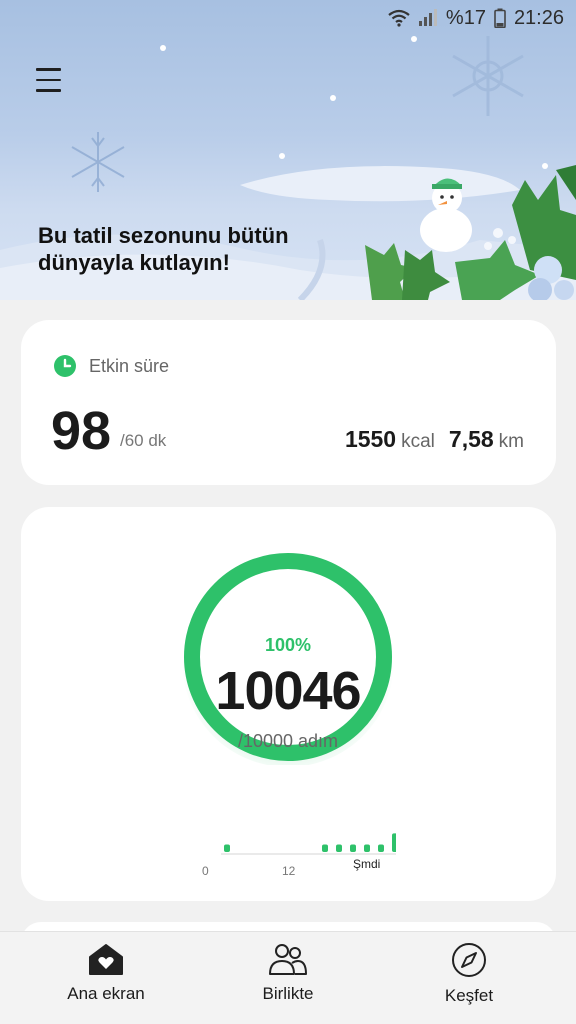 The width and height of the screenshot is (576, 1024). I want to click on compass-icon, so click(469, 960).